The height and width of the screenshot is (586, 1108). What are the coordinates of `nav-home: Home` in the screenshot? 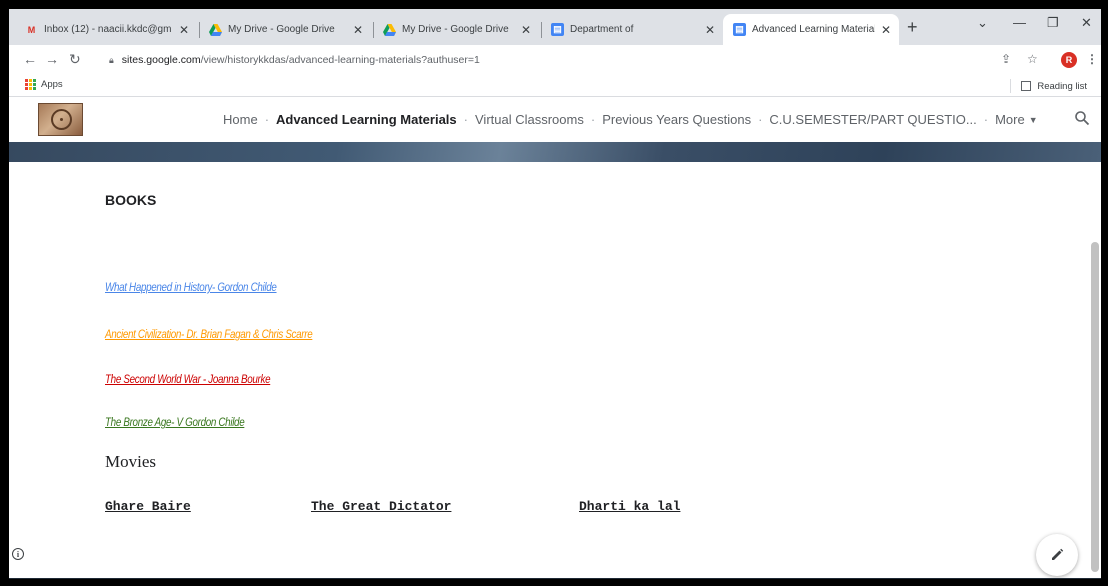 It's located at (240, 119).